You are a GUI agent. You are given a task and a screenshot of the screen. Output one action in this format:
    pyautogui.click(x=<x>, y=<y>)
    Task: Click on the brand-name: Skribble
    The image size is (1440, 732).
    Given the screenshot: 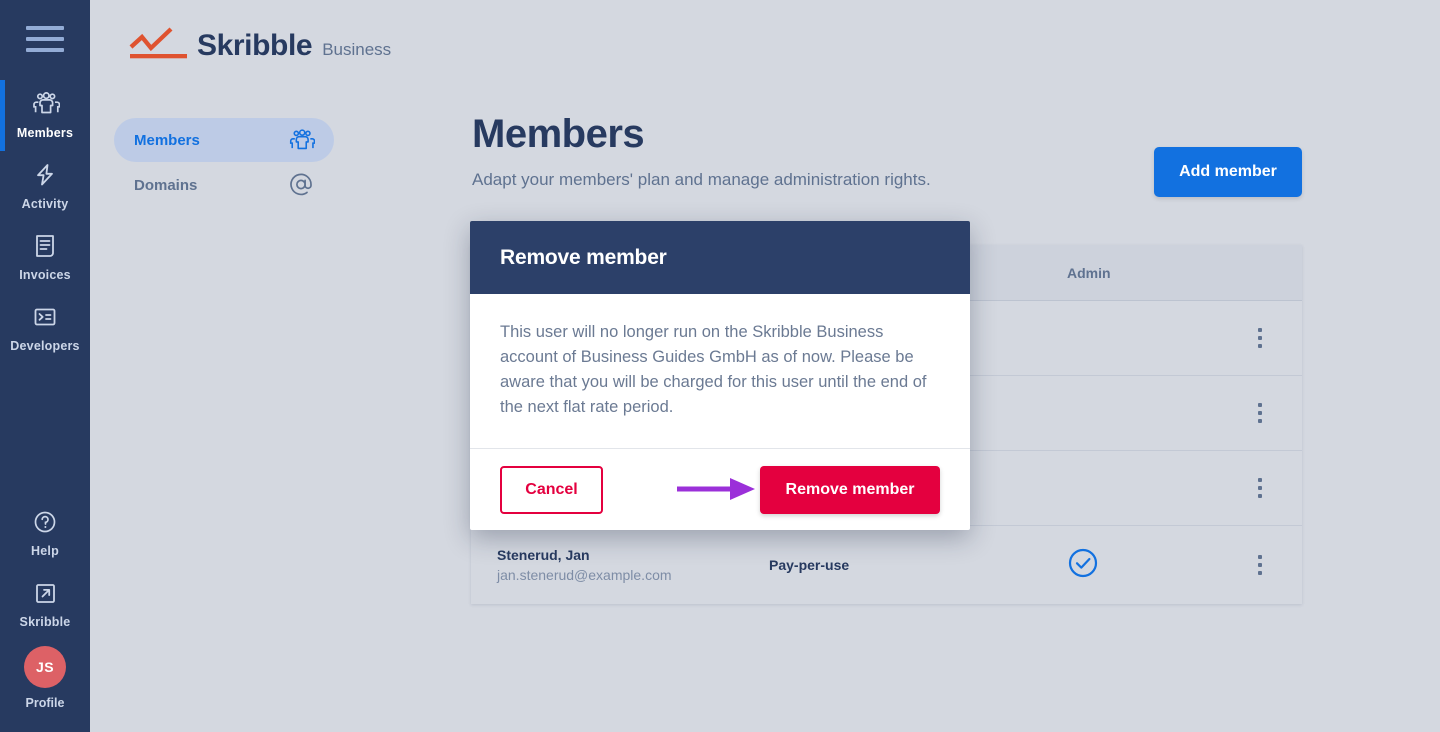 What is the action you would take?
    pyautogui.click(x=255, y=45)
    